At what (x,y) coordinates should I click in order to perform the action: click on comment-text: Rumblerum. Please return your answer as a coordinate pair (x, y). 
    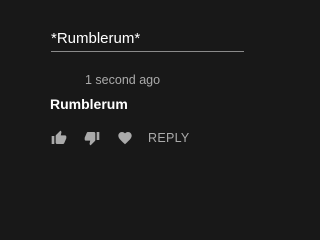
    Looking at the image, I should click on (89, 104).